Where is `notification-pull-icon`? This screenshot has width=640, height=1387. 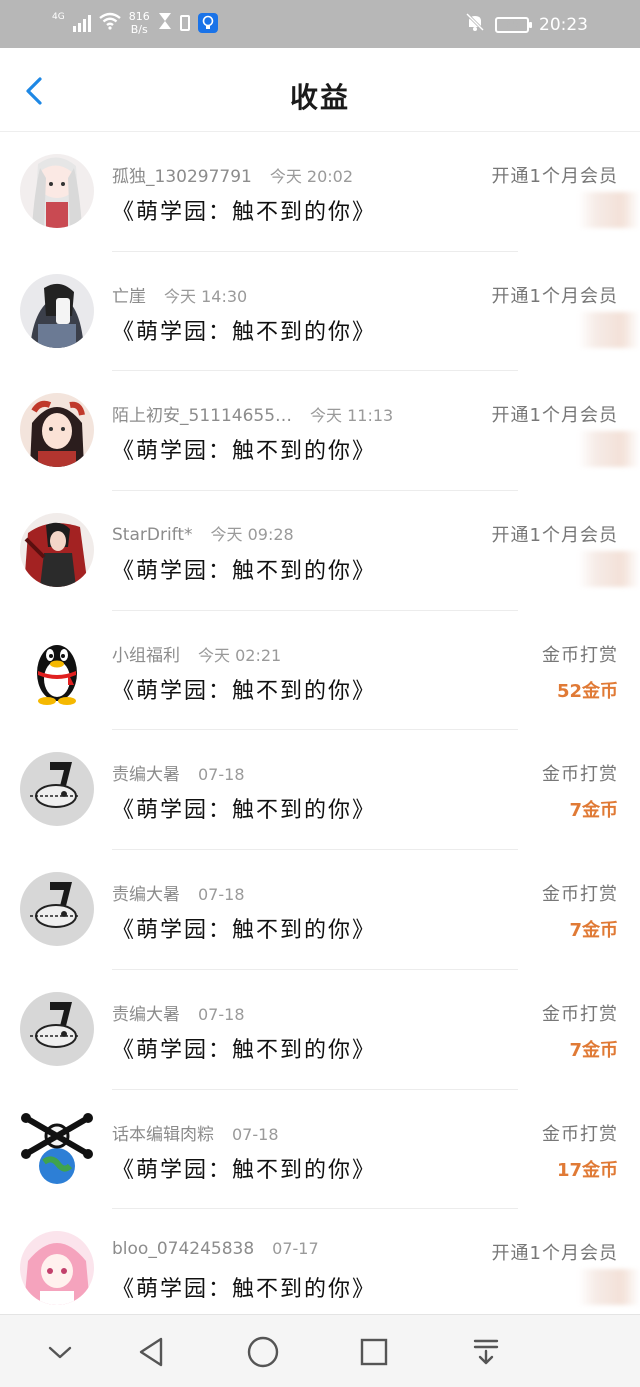
notification-pull-icon is located at coordinates (486, 1351).